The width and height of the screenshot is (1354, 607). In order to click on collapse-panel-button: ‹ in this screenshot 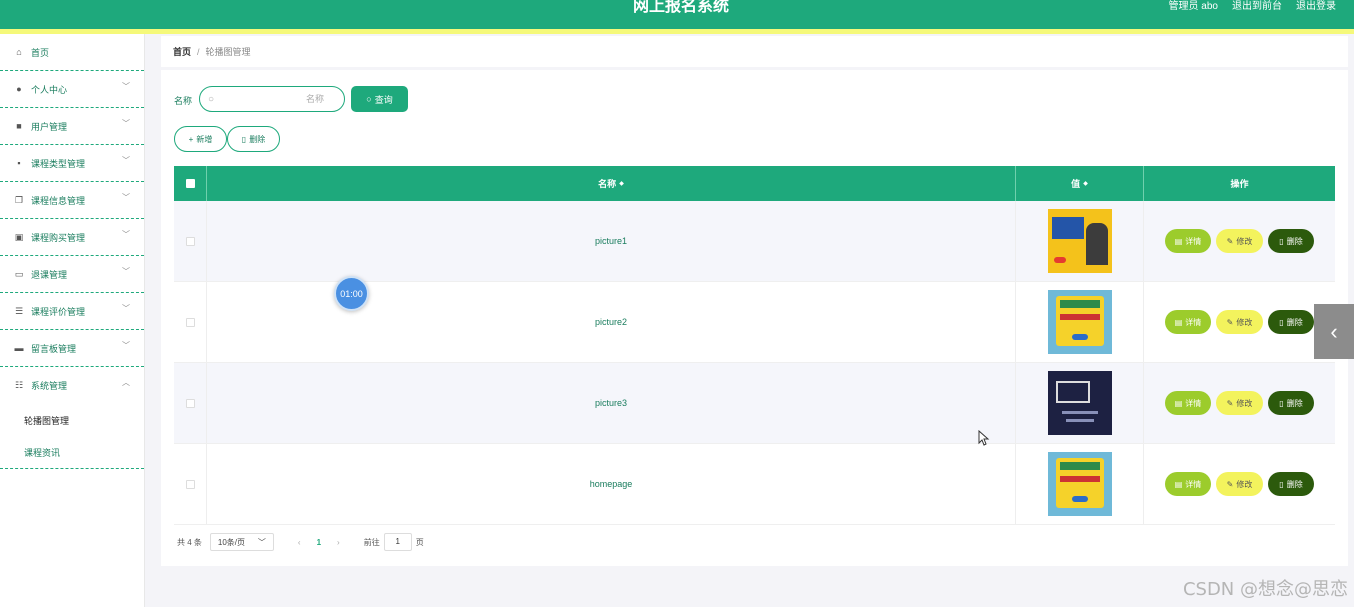, I will do `click(1334, 331)`.